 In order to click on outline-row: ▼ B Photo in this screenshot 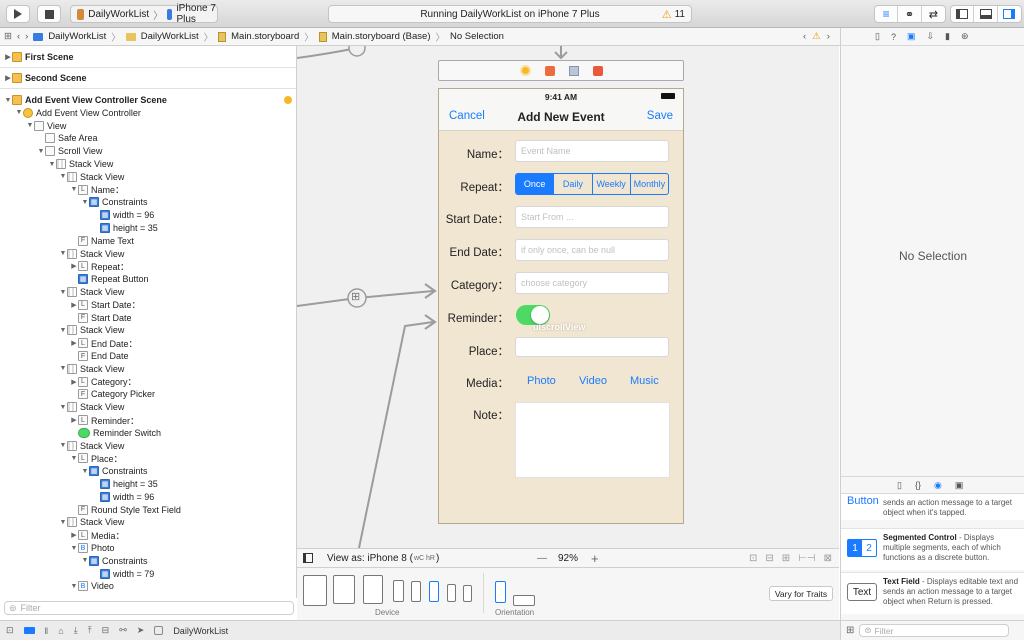, I will do `click(92, 548)`.